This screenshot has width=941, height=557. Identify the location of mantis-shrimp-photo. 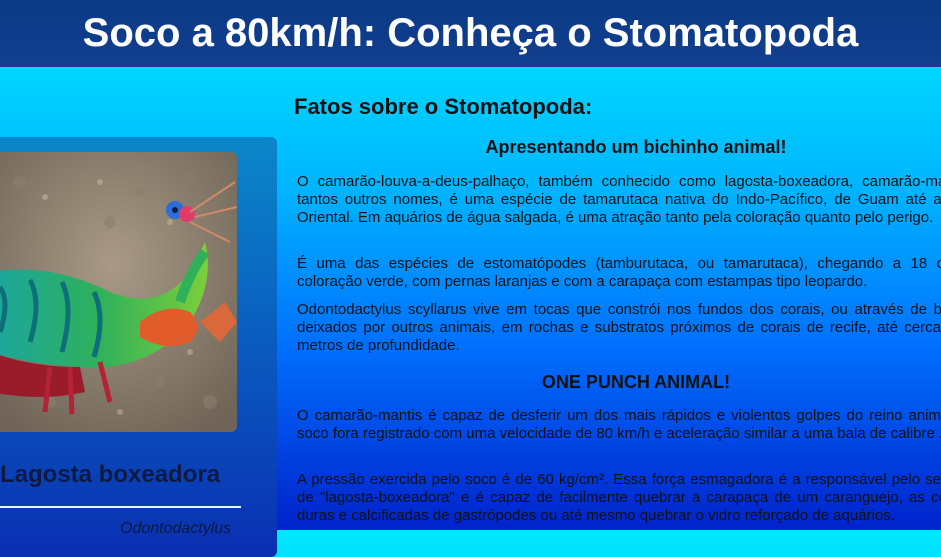
(118, 292).